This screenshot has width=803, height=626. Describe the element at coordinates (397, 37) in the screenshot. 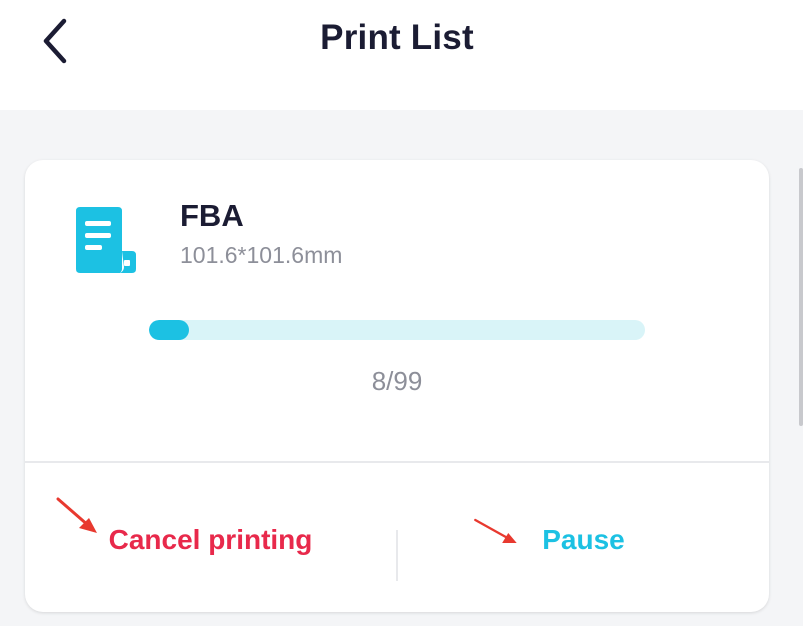

I see `page-title: Print List` at that location.